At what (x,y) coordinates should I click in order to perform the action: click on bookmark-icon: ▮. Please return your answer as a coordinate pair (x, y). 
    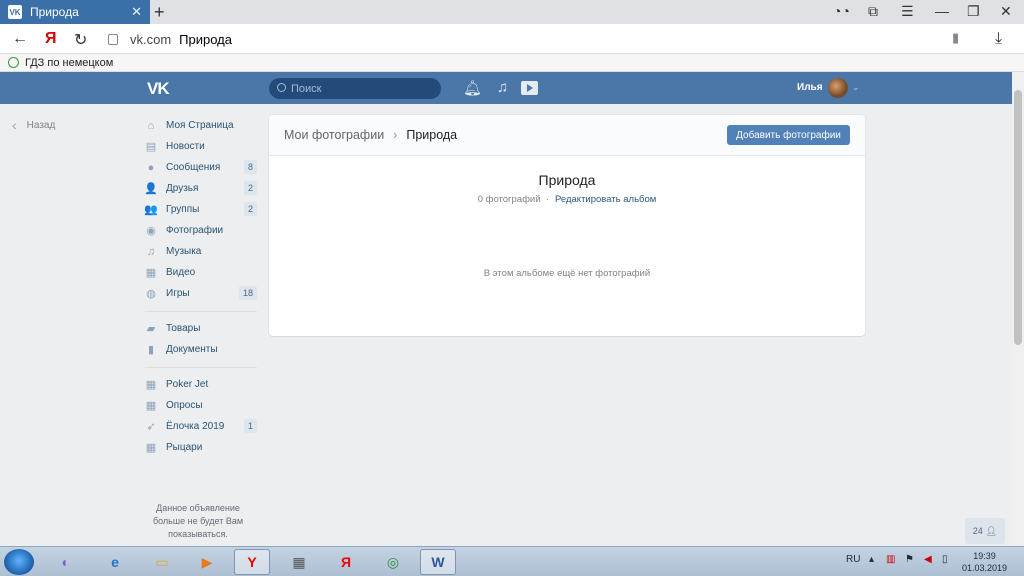
    Looking at the image, I should click on (955, 38).